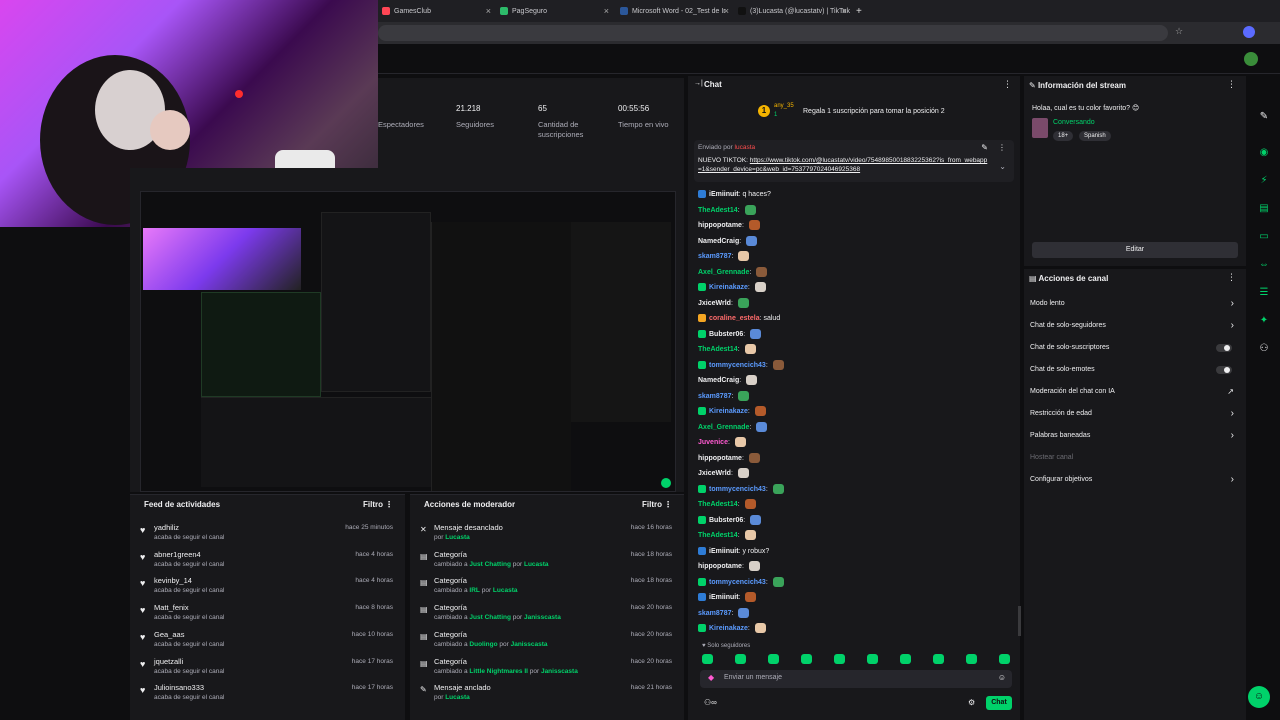 Image resolution: width=1280 pixels, height=720 pixels. I want to click on chat-message: coraline_estela: salud, so click(739, 318).